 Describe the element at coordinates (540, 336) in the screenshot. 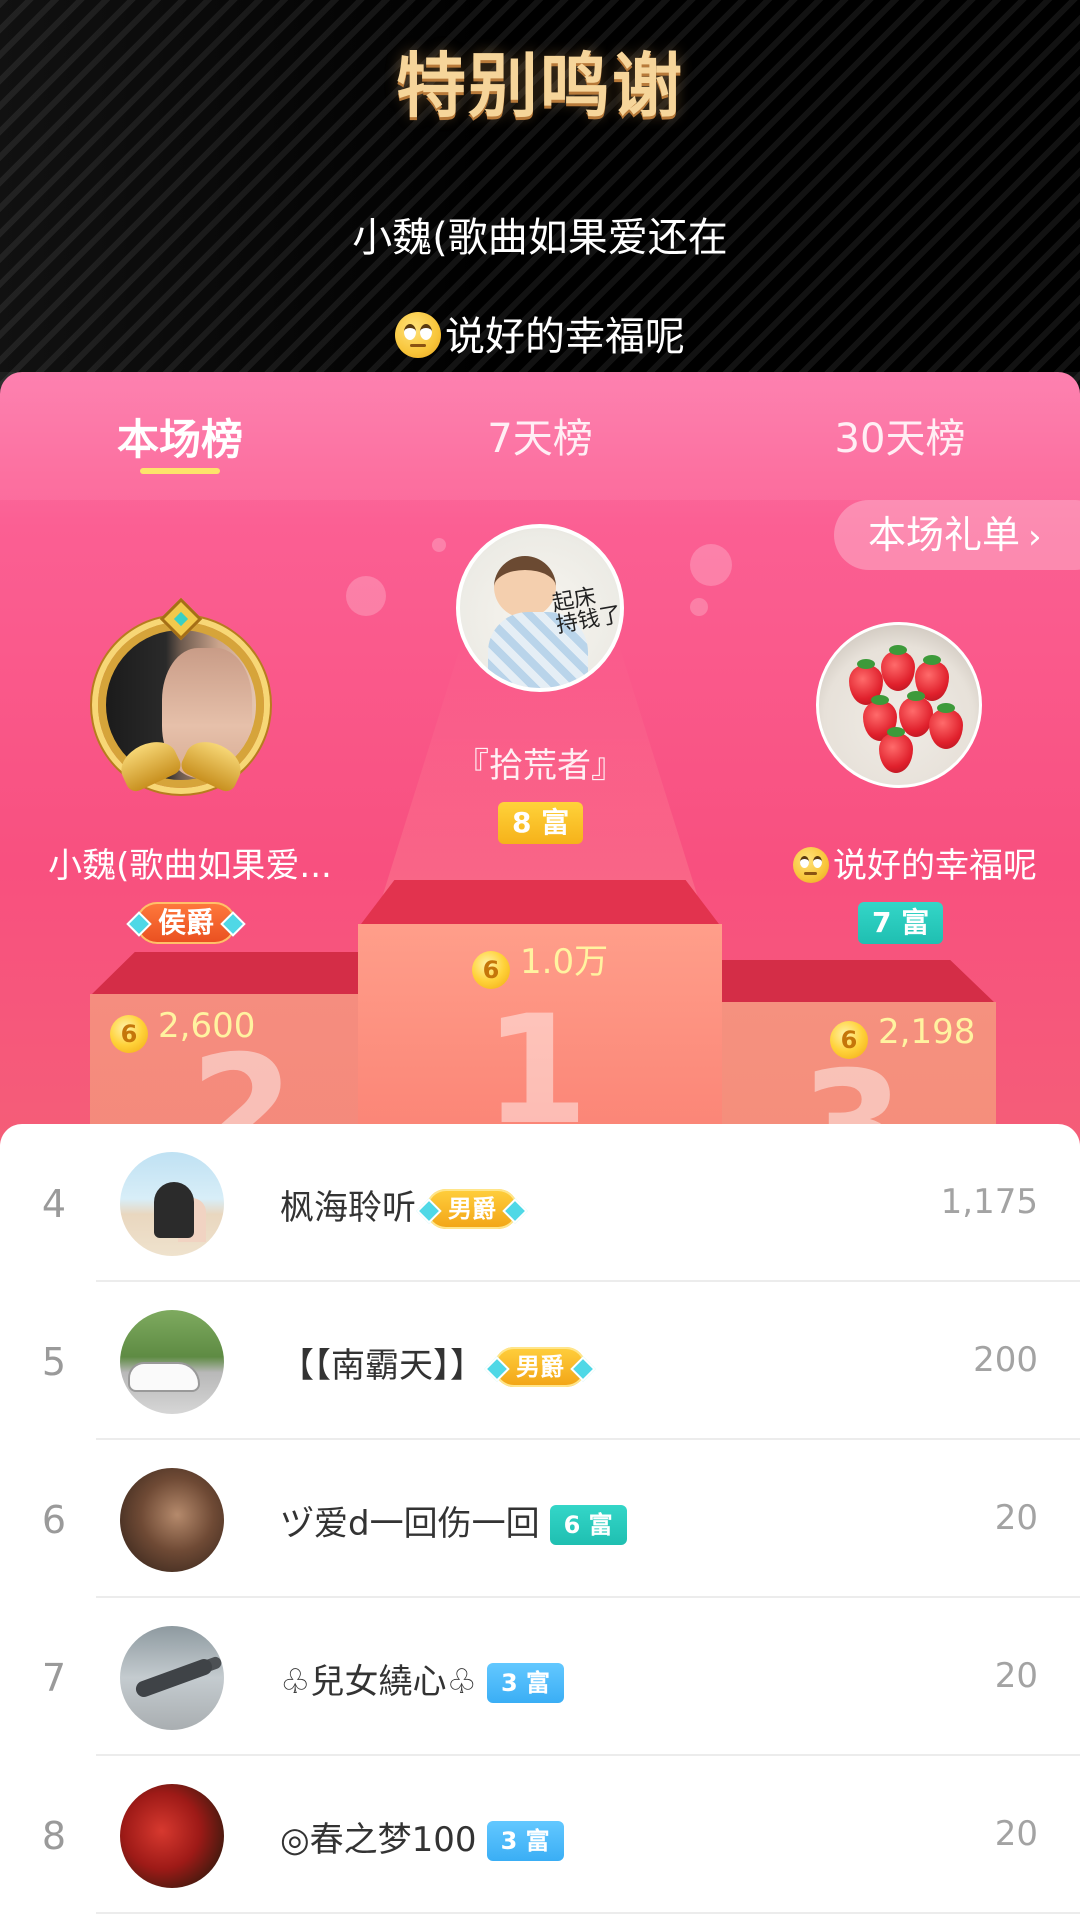

I see `thanks-line-2: 说好的幸福呢` at that location.